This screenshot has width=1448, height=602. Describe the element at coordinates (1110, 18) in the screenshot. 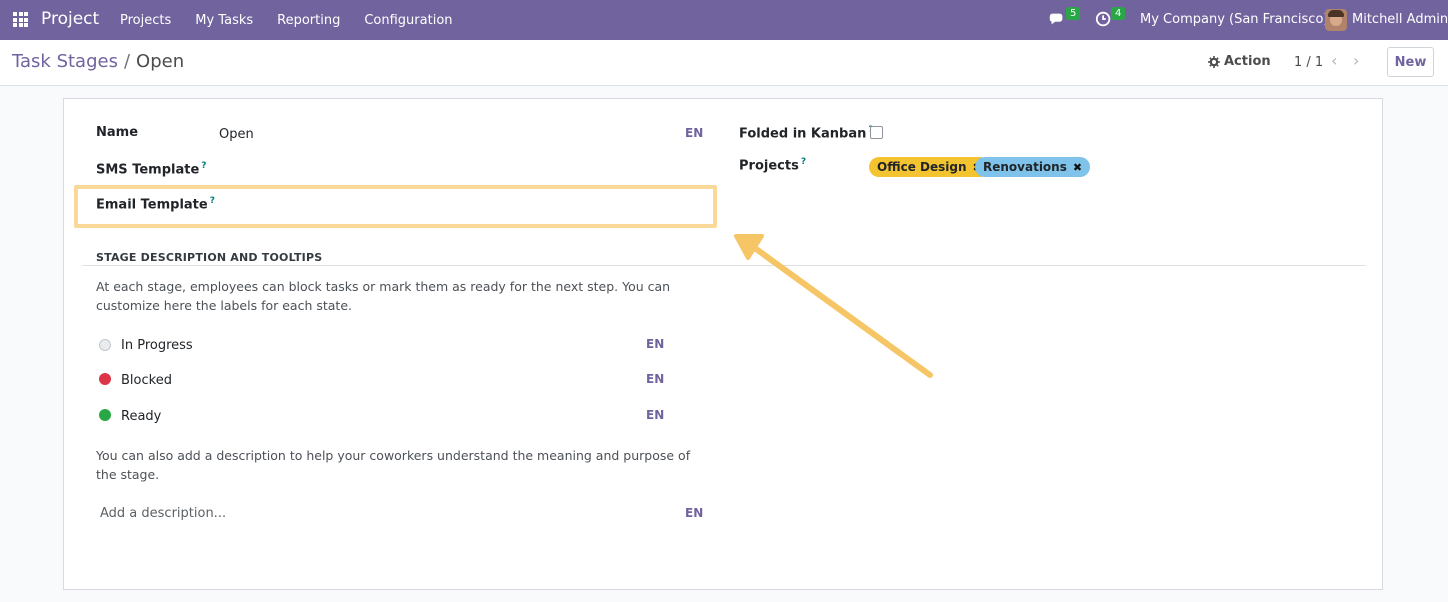

I see `activities-button: 4` at that location.